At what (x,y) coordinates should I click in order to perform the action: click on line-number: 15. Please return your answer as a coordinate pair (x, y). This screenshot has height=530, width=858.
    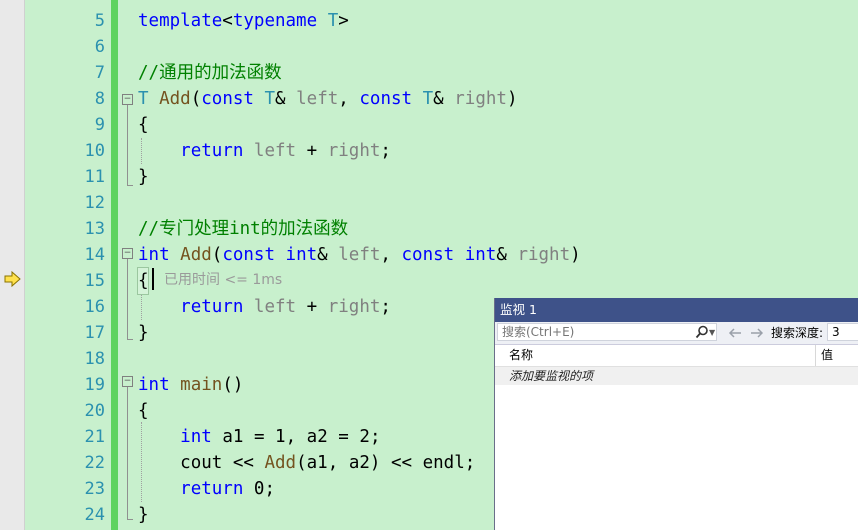
    Looking at the image, I should click on (94, 281).